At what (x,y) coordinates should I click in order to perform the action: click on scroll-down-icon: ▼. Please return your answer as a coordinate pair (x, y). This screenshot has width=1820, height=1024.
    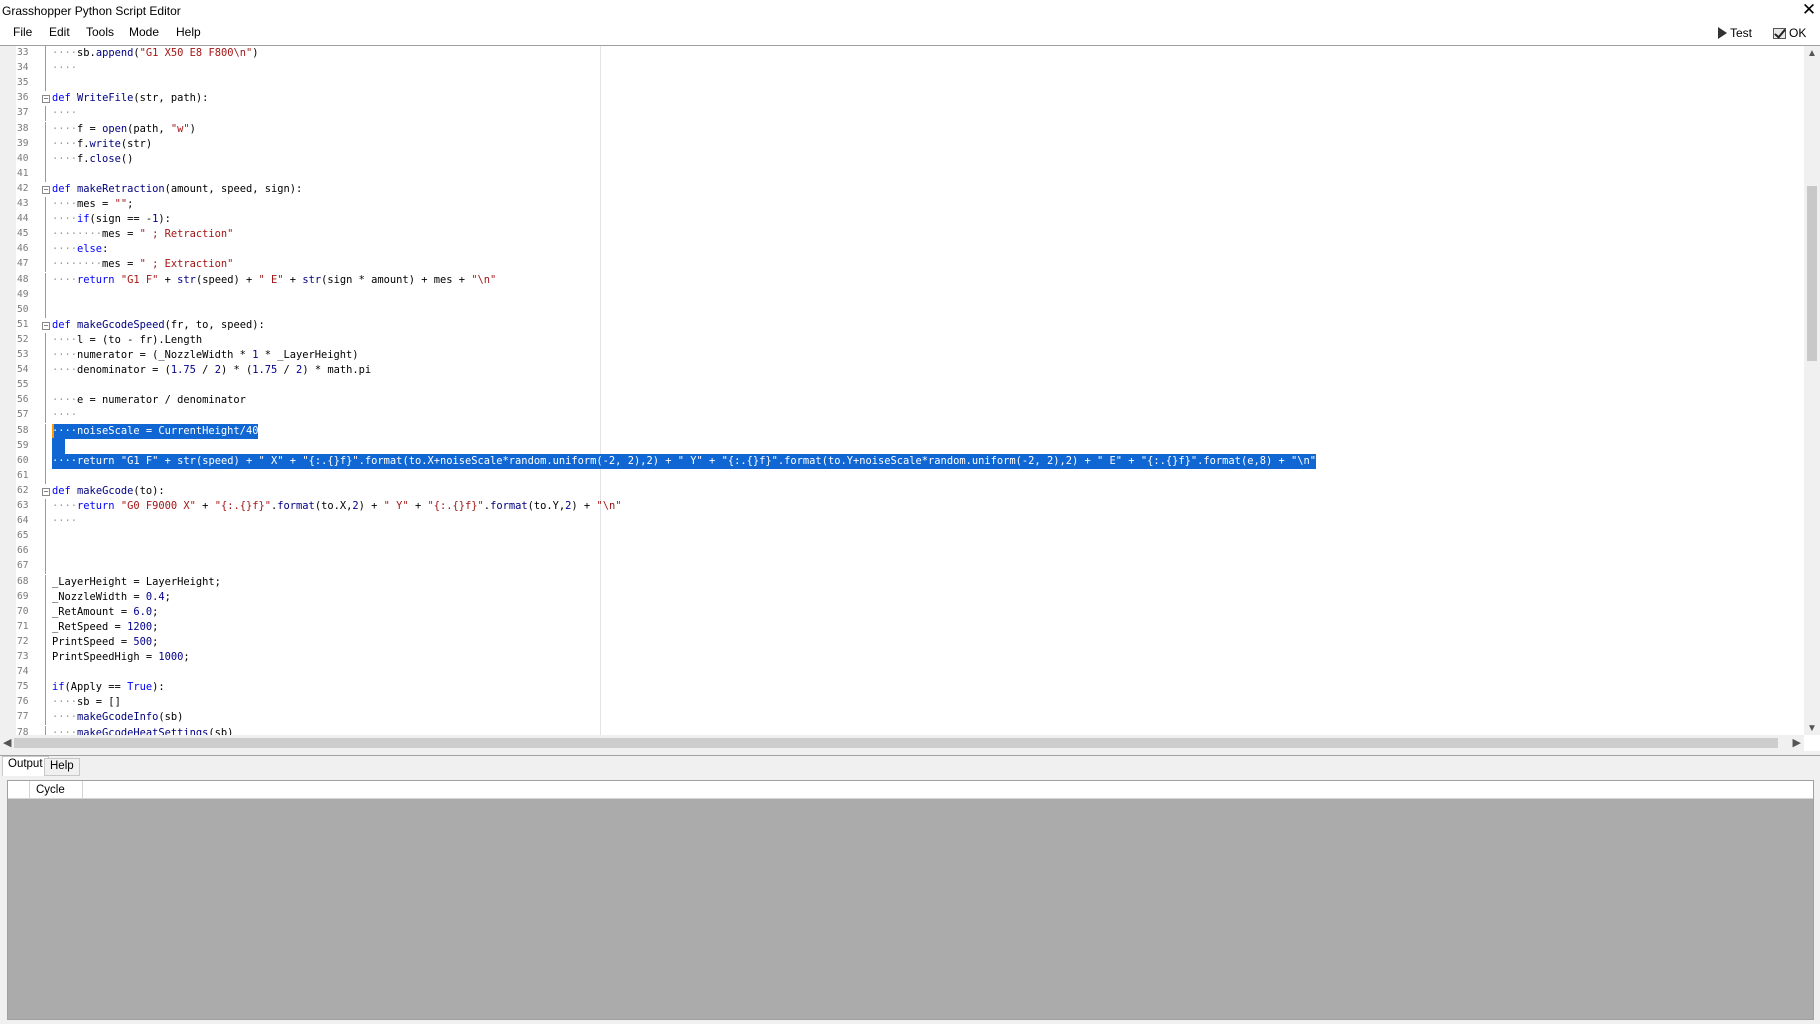
    Looking at the image, I should click on (1812, 728).